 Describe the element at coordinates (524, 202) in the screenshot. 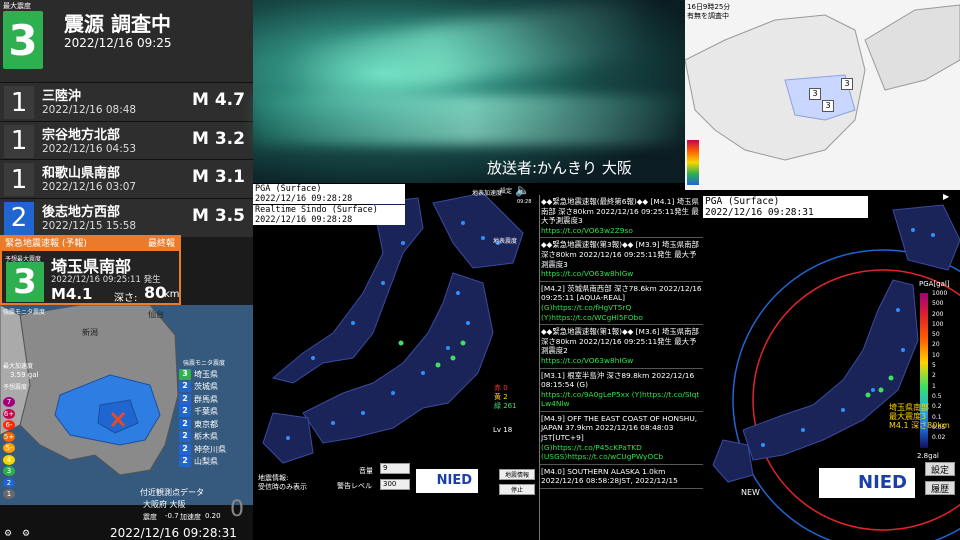

I see `pga1-time-small: 09:28` at that location.